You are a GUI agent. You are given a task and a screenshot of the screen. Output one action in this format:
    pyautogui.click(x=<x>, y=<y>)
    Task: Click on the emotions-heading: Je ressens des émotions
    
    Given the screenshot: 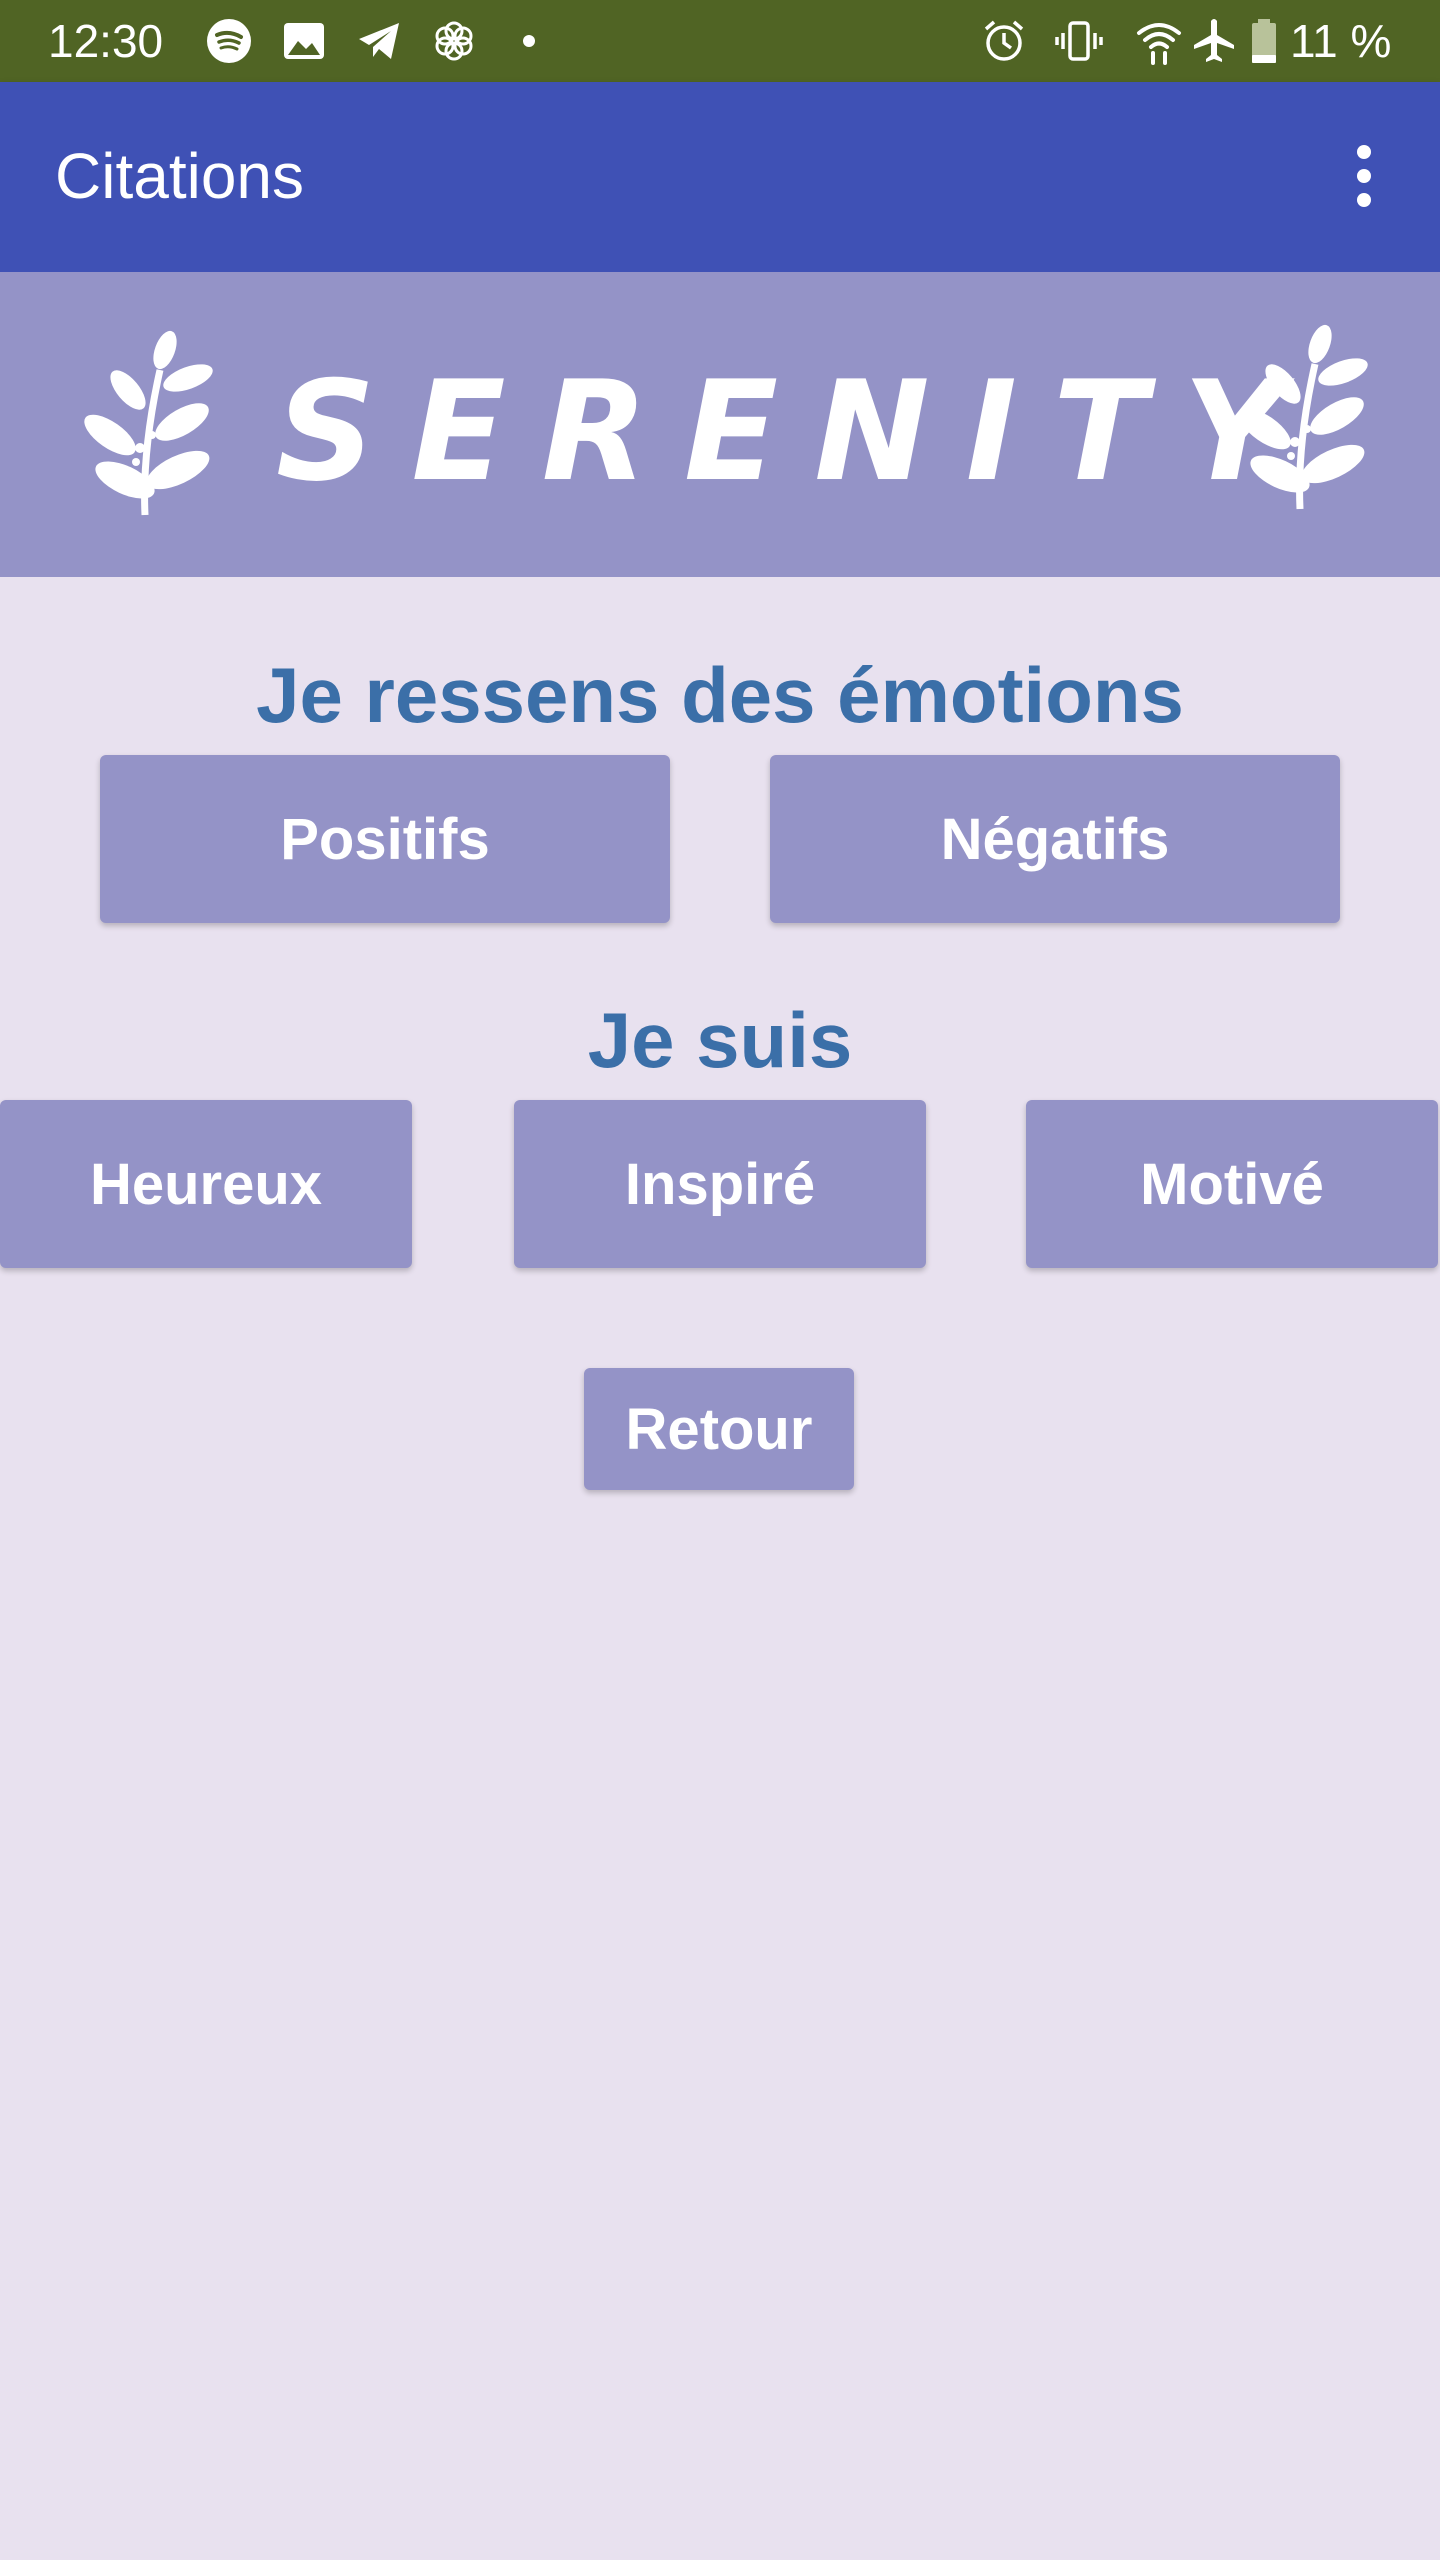 What is the action you would take?
    pyautogui.click(x=720, y=695)
    